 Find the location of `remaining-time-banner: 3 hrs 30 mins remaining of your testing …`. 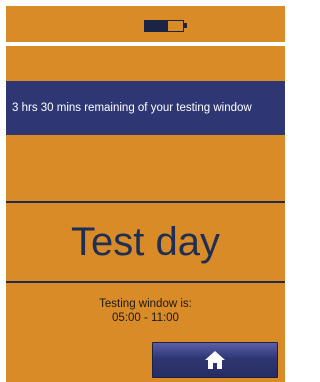

remaining-time-banner: 3 hrs 30 mins remaining of your testing … is located at coordinates (145, 108).